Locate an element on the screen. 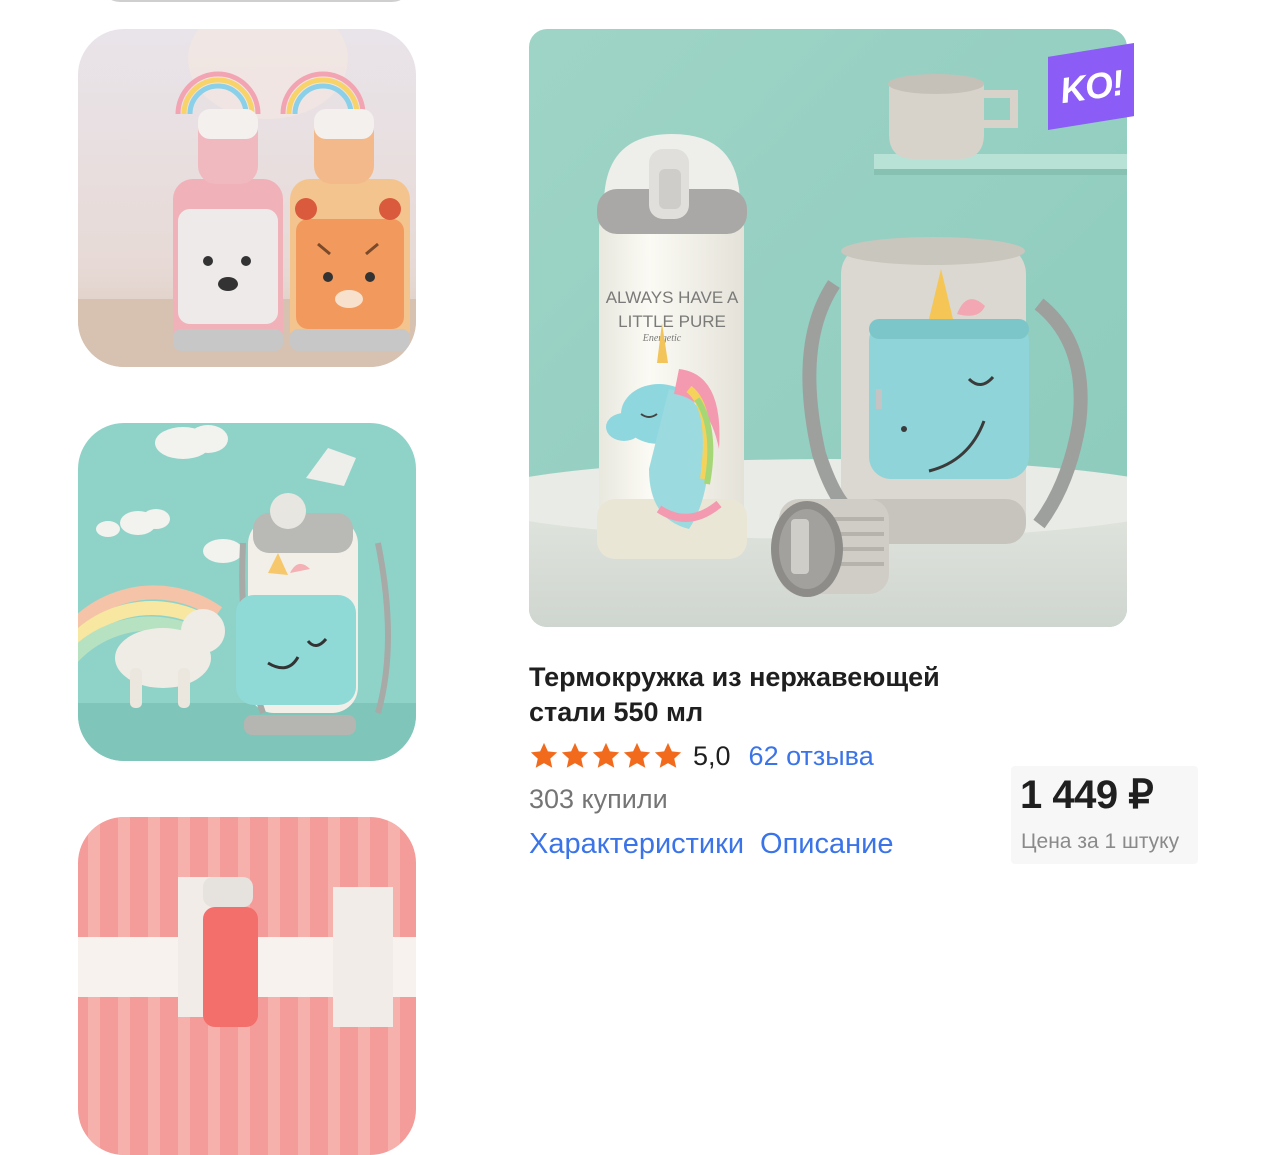  thumbnail-pink-bottle is located at coordinates (247, 986).